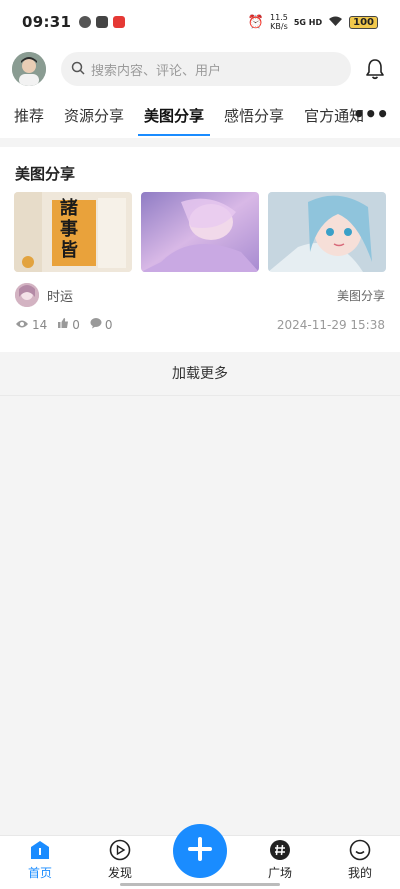 This screenshot has width=400, height=889. What do you see at coordinates (256, 22) in the screenshot?
I see `alarm-icon: ⏰` at bounding box center [256, 22].